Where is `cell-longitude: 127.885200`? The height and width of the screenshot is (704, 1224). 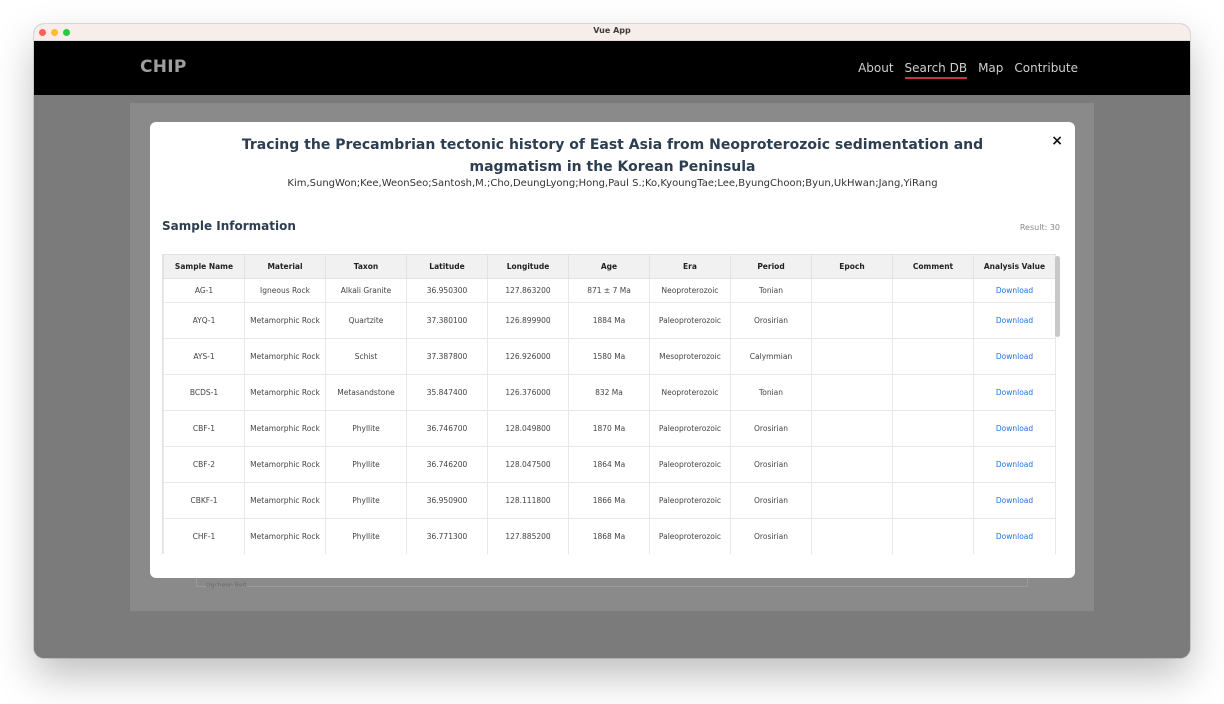
cell-longitude: 127.885200 is located at coordinates (528, 536).